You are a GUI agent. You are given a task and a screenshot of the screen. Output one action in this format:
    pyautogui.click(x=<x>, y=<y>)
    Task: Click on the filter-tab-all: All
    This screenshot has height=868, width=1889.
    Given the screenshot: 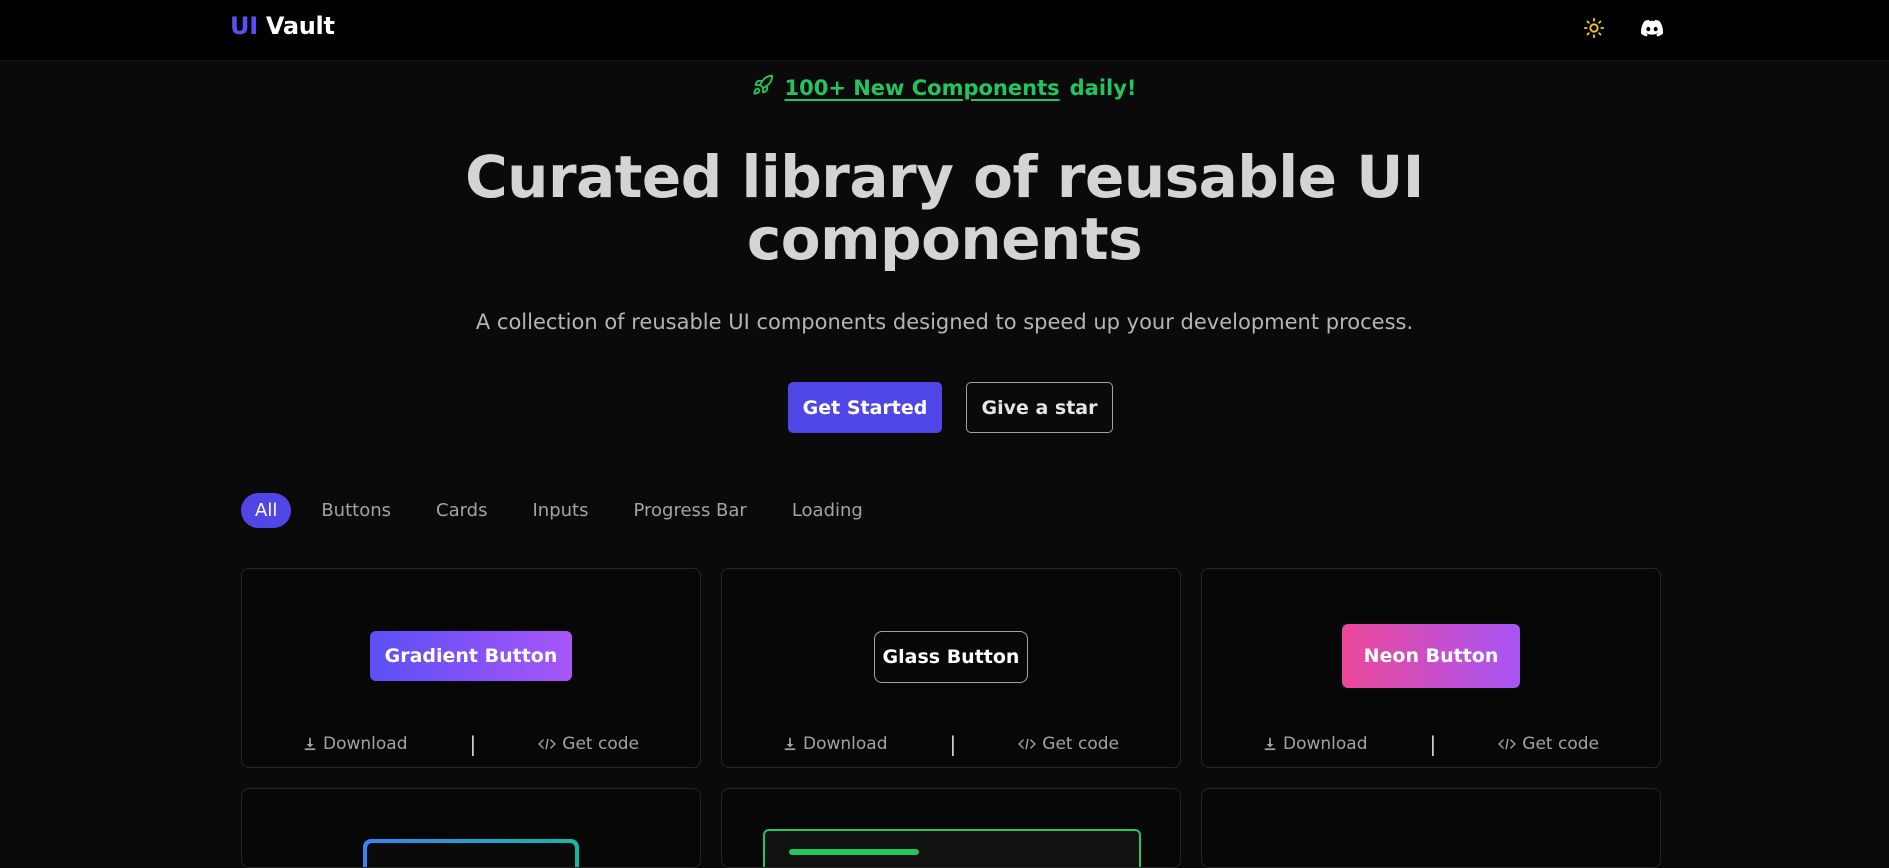 What is the action you would take?
    pyautogui.click(x=266, y=510)
    